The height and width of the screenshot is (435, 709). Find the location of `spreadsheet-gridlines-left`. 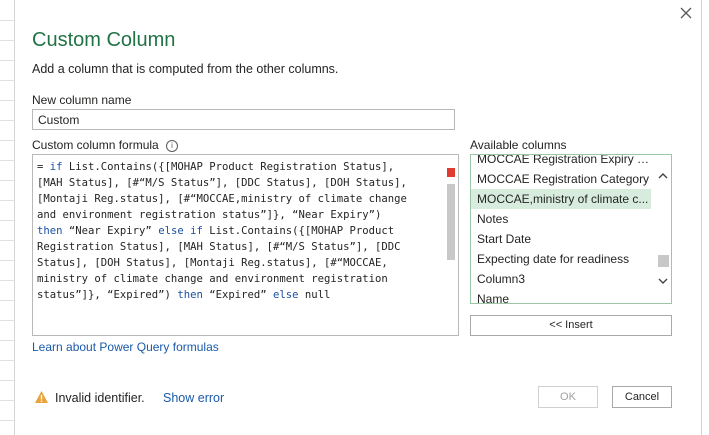

spreadsheet-gridlines-left is located at coordinates (7, 217).